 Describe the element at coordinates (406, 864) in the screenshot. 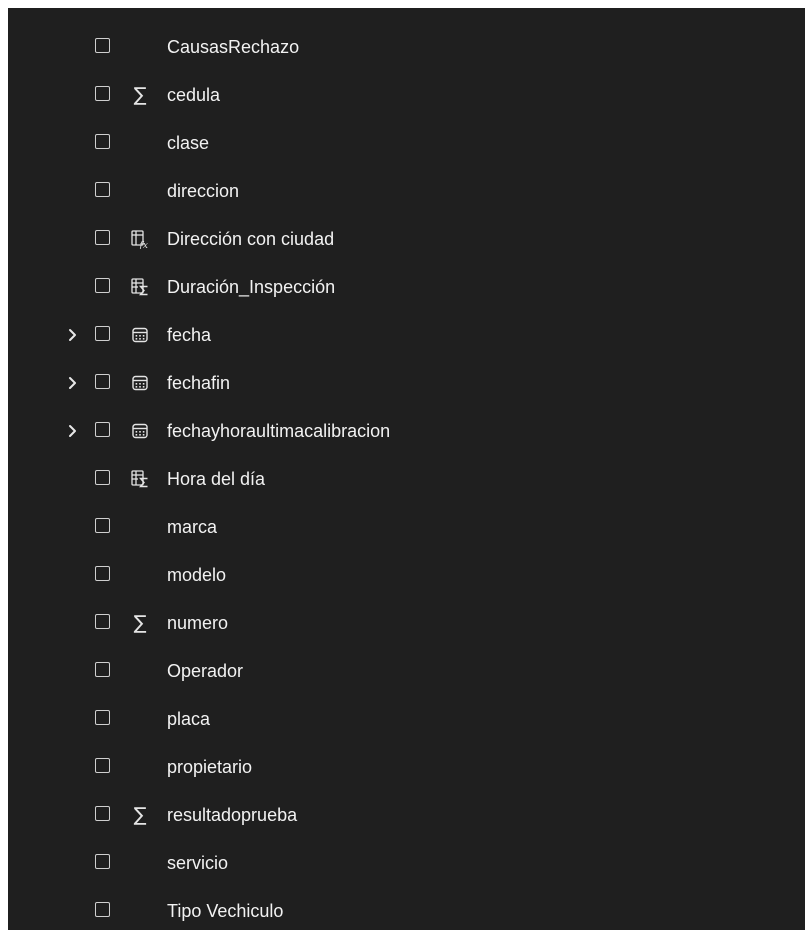

I see `field-row: servicio` at that location.